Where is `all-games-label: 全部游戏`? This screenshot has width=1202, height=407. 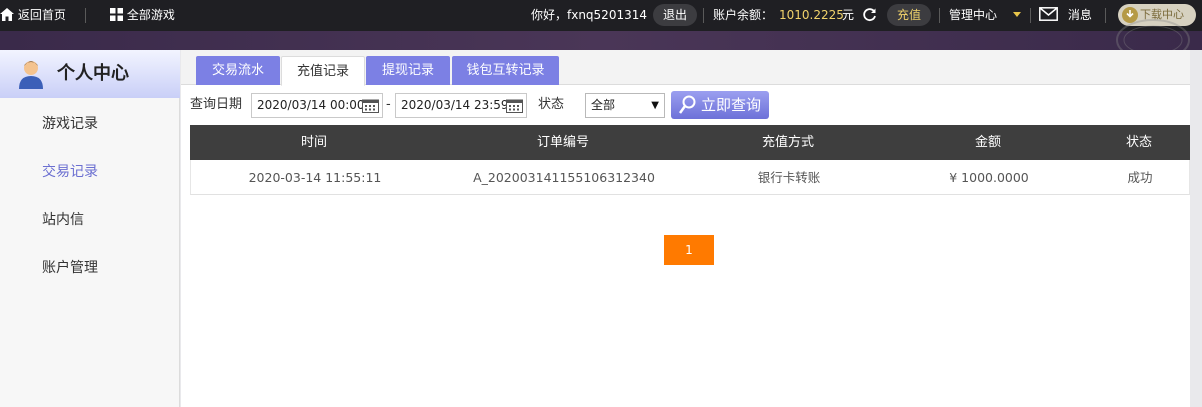
all-games-label: 全部游戏 is located at coordinates (150, 15).